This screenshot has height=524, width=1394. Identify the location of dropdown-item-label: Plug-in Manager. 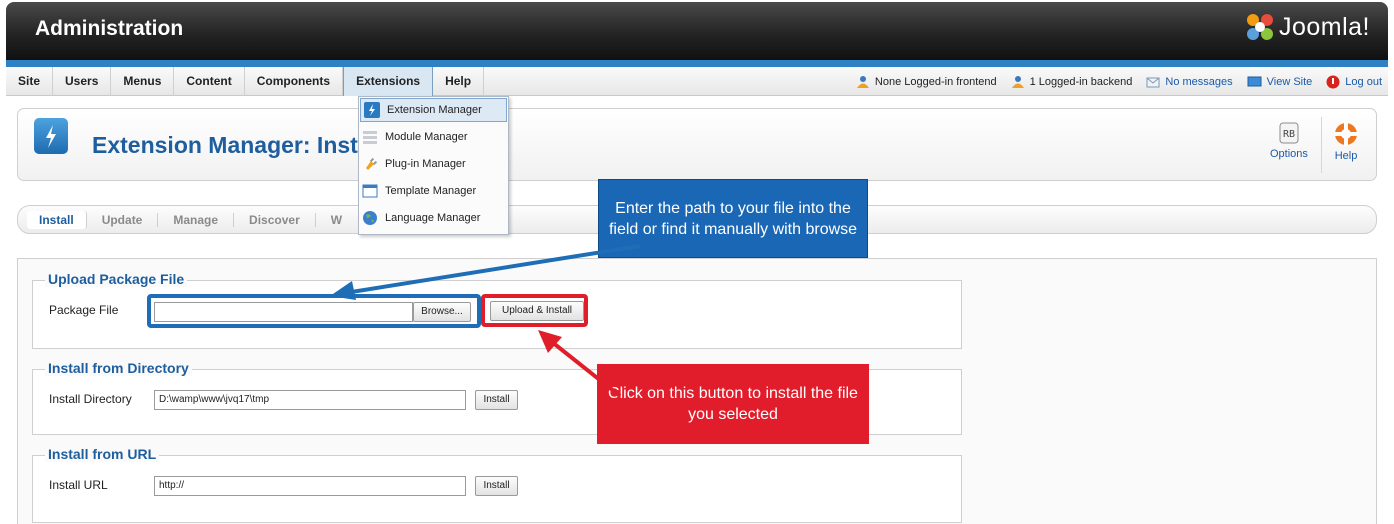
(425, 163).